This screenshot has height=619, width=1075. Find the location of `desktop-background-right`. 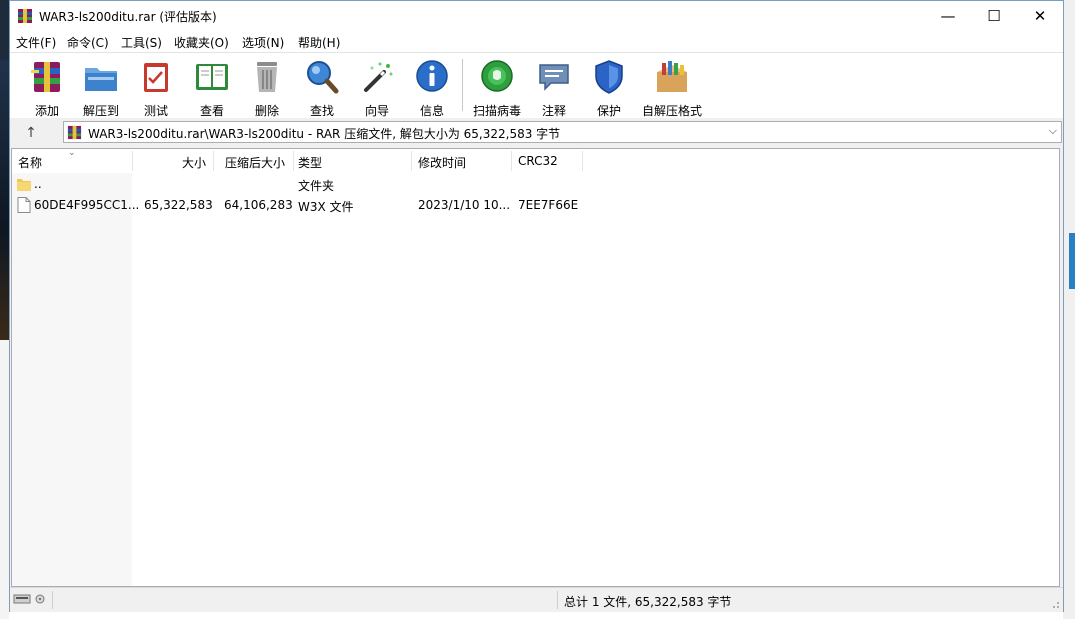

desktop-background-right is located at coordinates (1069, 309).